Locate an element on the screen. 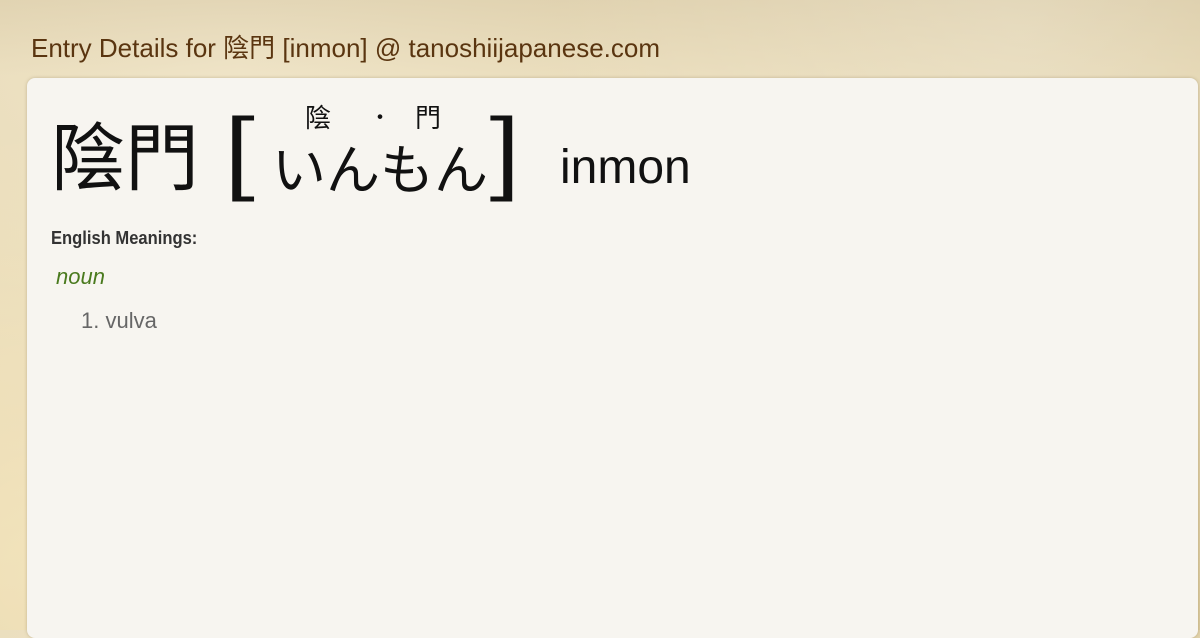 The width and height of the screenshot is (1200, 638). definition-item: 1. vulva is located at coordinates (119, 320).